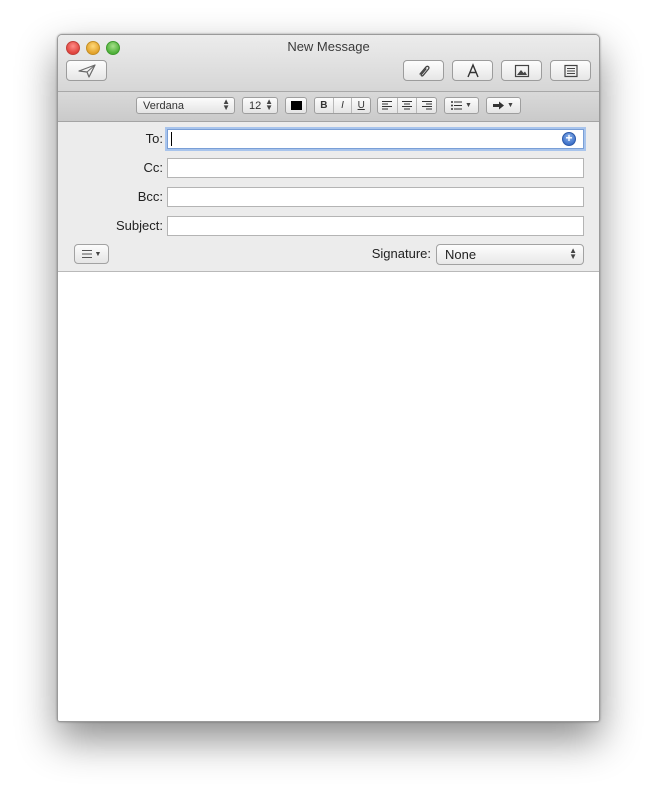  What do you see at coordinates (461, 254) in the screenshot?
I see `signature-value: None` at bounding box center [461, 254].